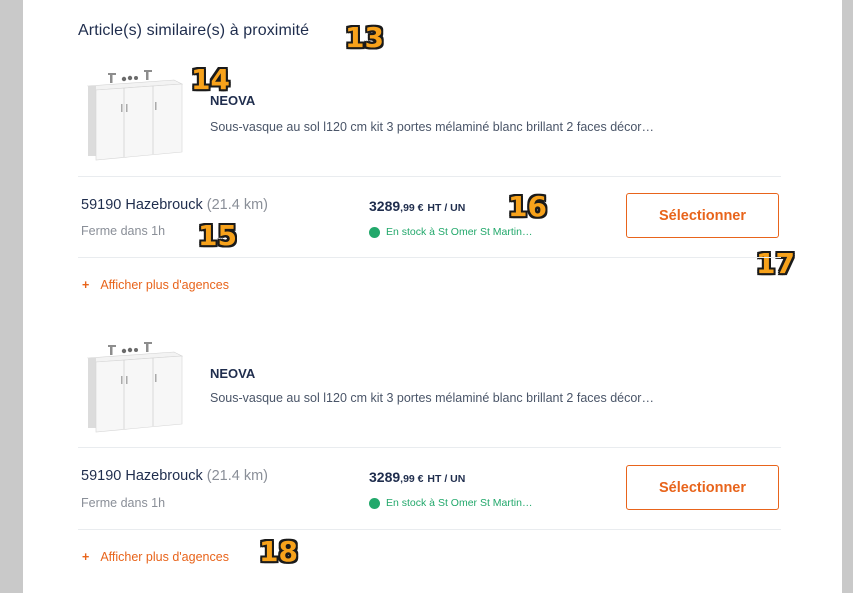 Image resolution: width=853 pixels, height=593 pixels. Describe the element at coordinates (194, 30) in the screenshot. I see `section-title: Article(s) similaire(s) à proximité` at that location.